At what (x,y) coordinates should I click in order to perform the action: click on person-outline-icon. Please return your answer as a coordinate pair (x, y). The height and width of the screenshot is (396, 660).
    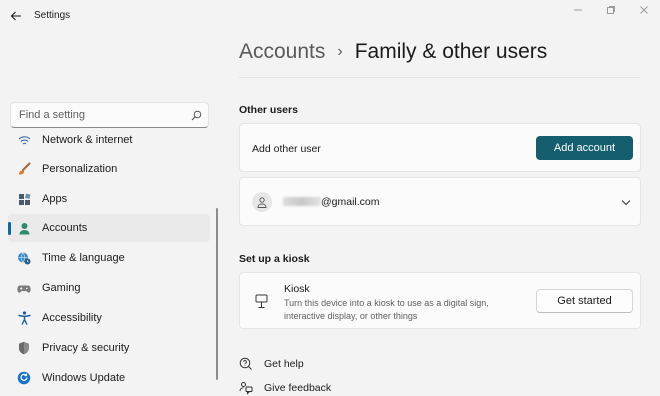
    Looking at the image, I should click on (262, 202).